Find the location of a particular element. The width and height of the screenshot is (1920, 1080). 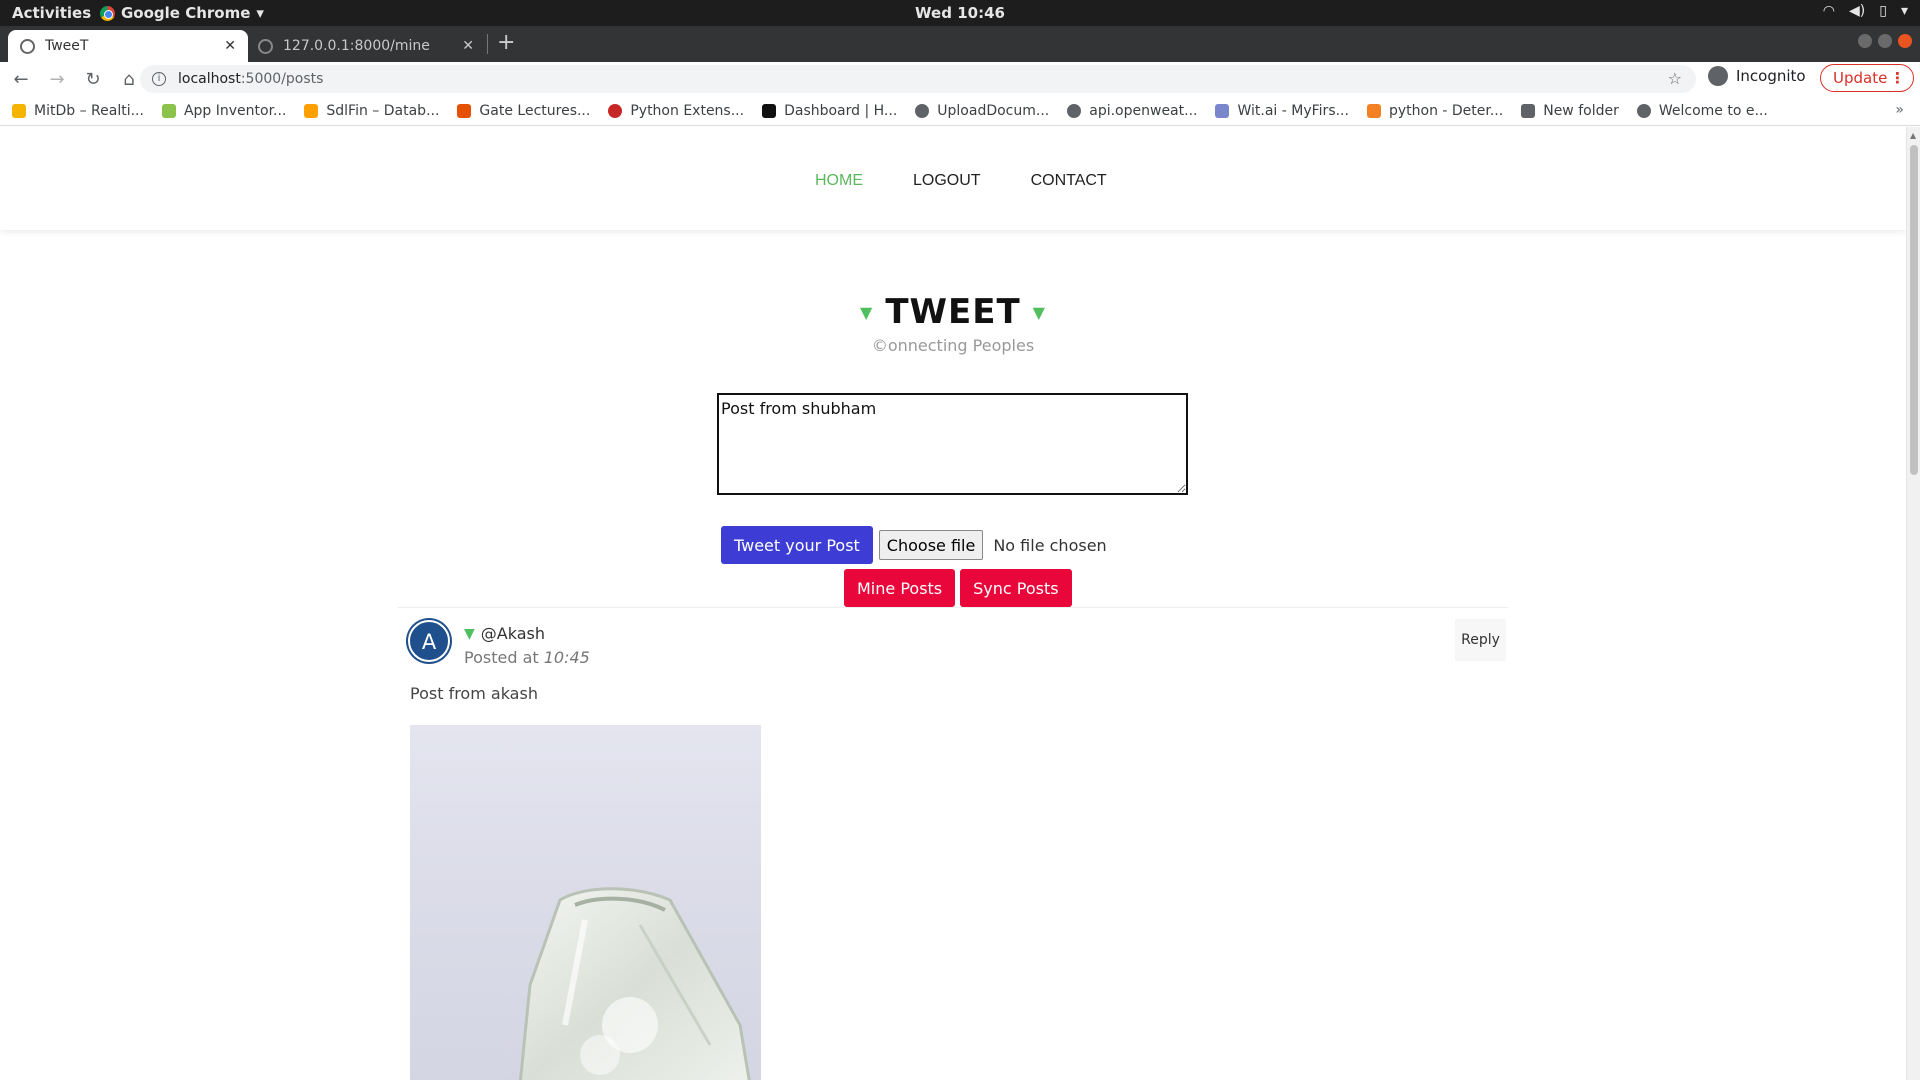

page-scrollbar: ▲ is located at coordinates (1913, 603).